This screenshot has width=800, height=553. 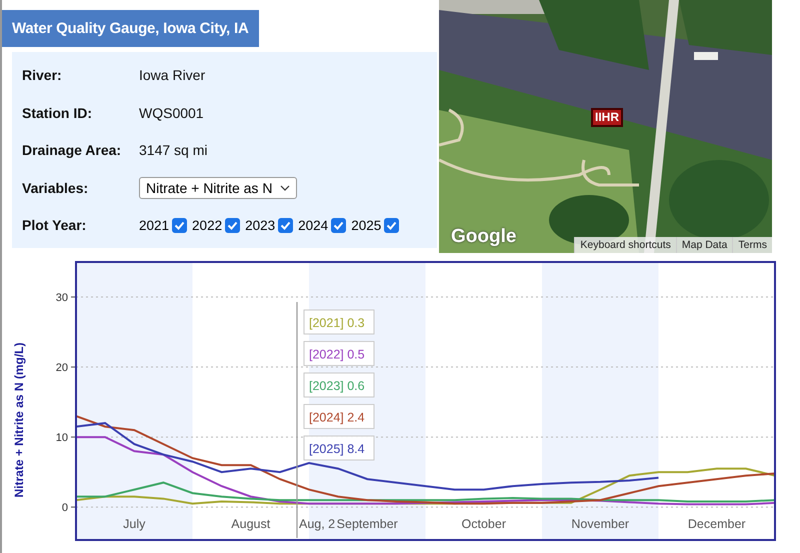 I want to click on year-label: 2024, so click(x=313, y=225).